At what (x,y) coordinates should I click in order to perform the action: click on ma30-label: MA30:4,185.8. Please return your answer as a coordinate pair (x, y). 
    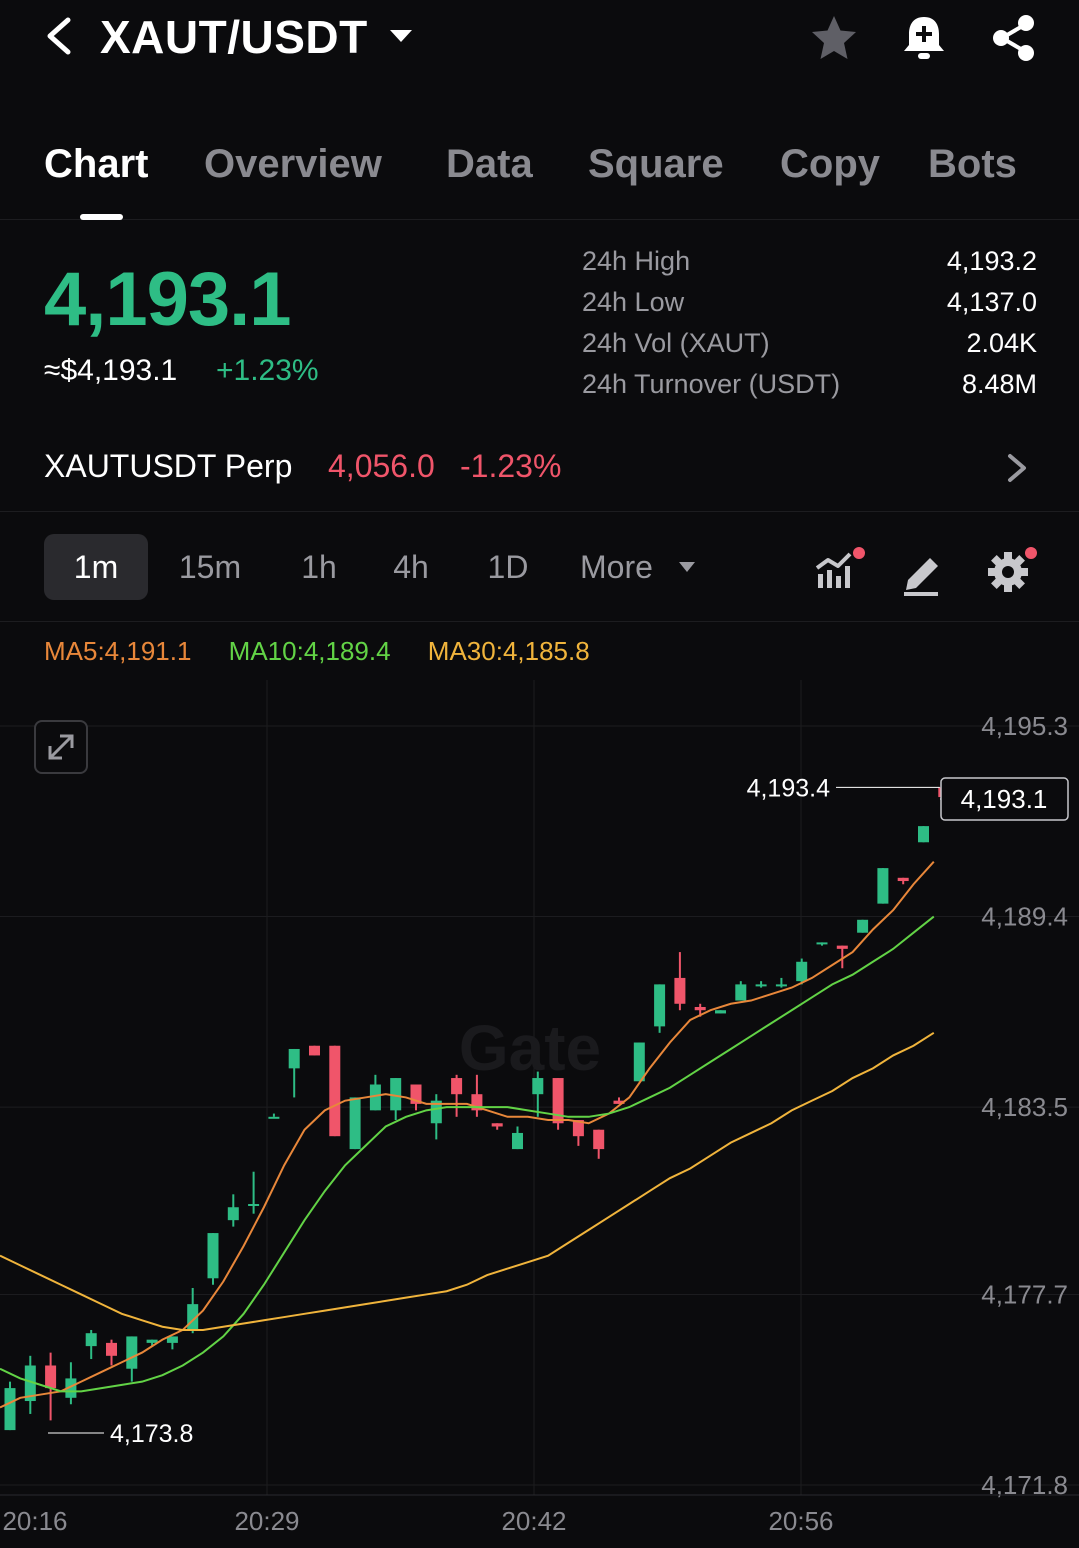
    Looking at the image, I should click on (508, 651).